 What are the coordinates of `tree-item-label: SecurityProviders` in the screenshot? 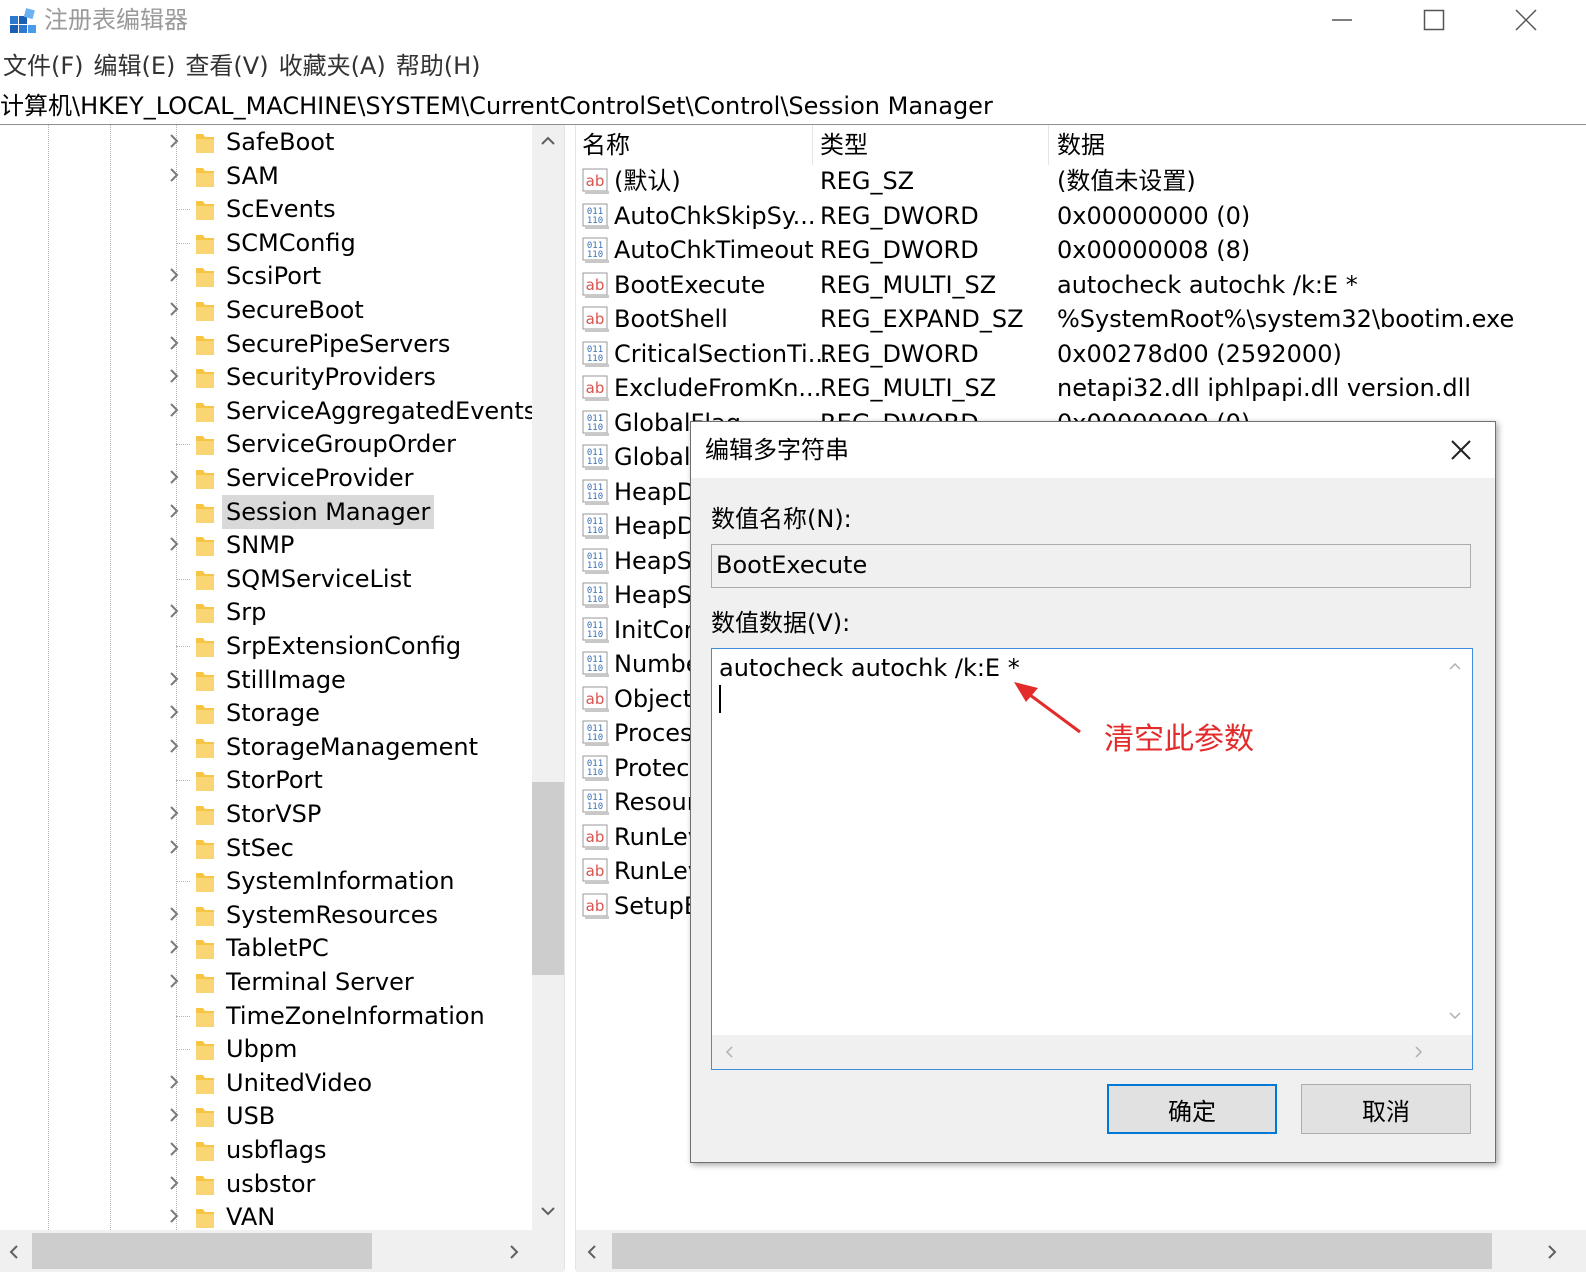 It's located at (331, 377).